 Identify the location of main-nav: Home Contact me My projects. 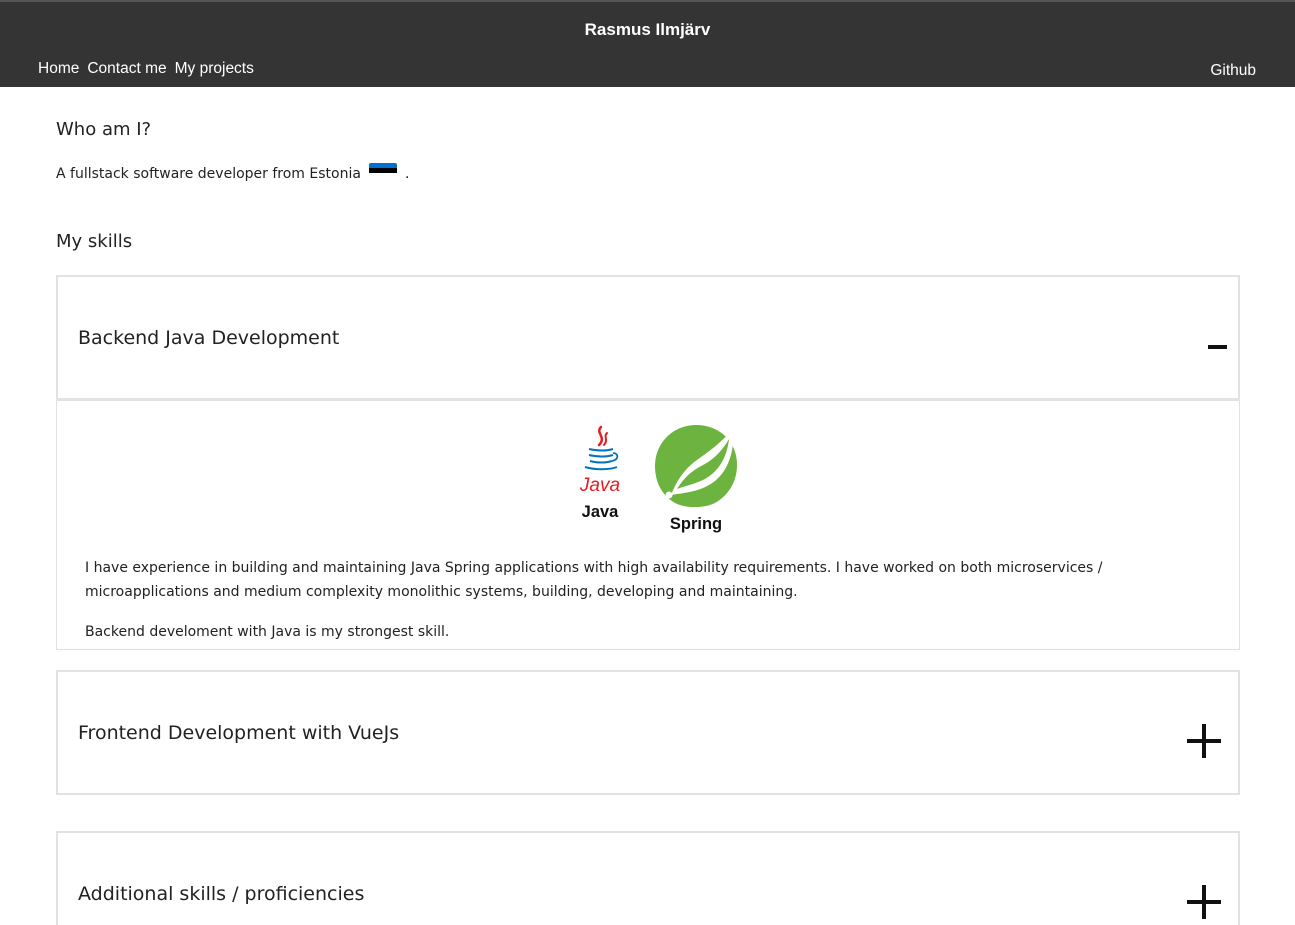
(146, 69).